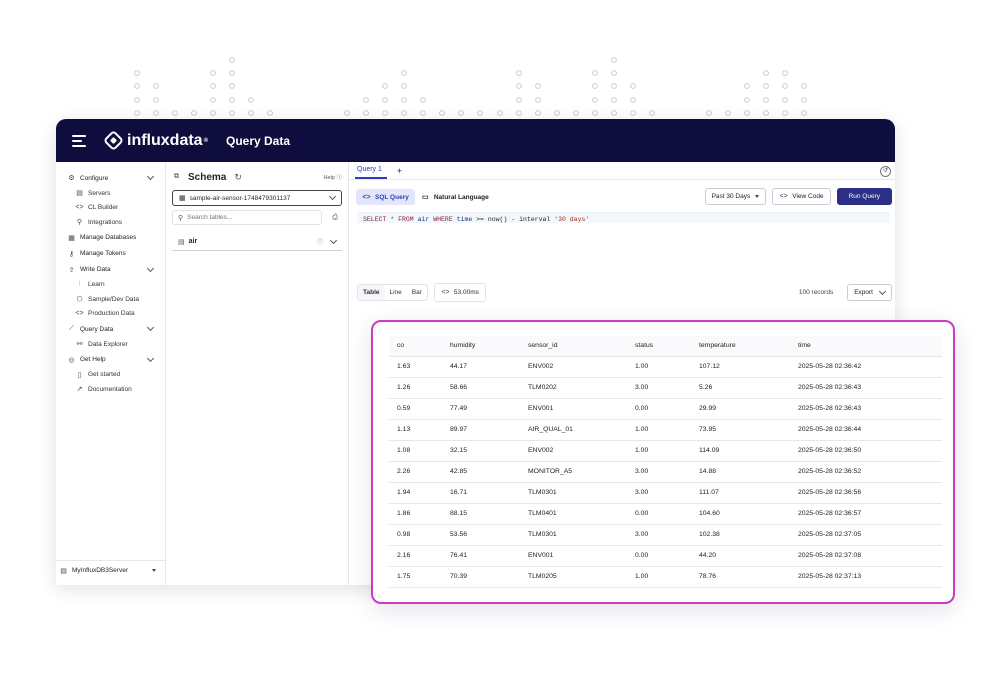 This screenshot has height=695, width=1000. I want to click on print-icon: ⎙, so click(335, 218).